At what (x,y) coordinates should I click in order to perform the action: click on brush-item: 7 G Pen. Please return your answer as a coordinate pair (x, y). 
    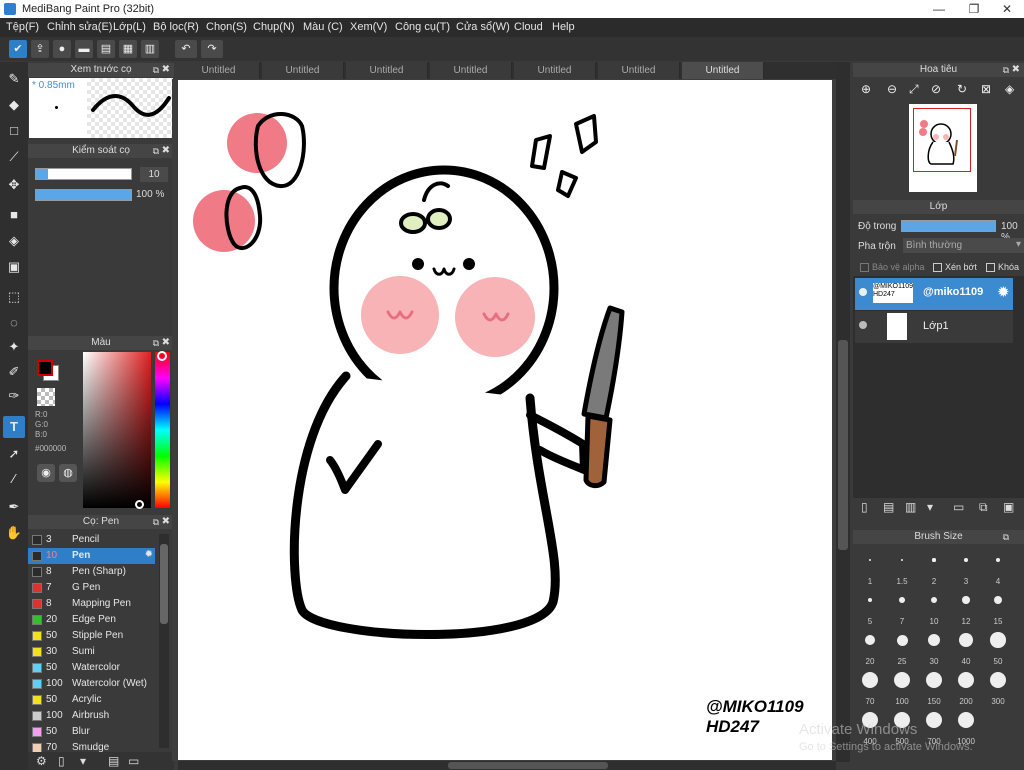
    Looking at the image, I should click on (91, 588).